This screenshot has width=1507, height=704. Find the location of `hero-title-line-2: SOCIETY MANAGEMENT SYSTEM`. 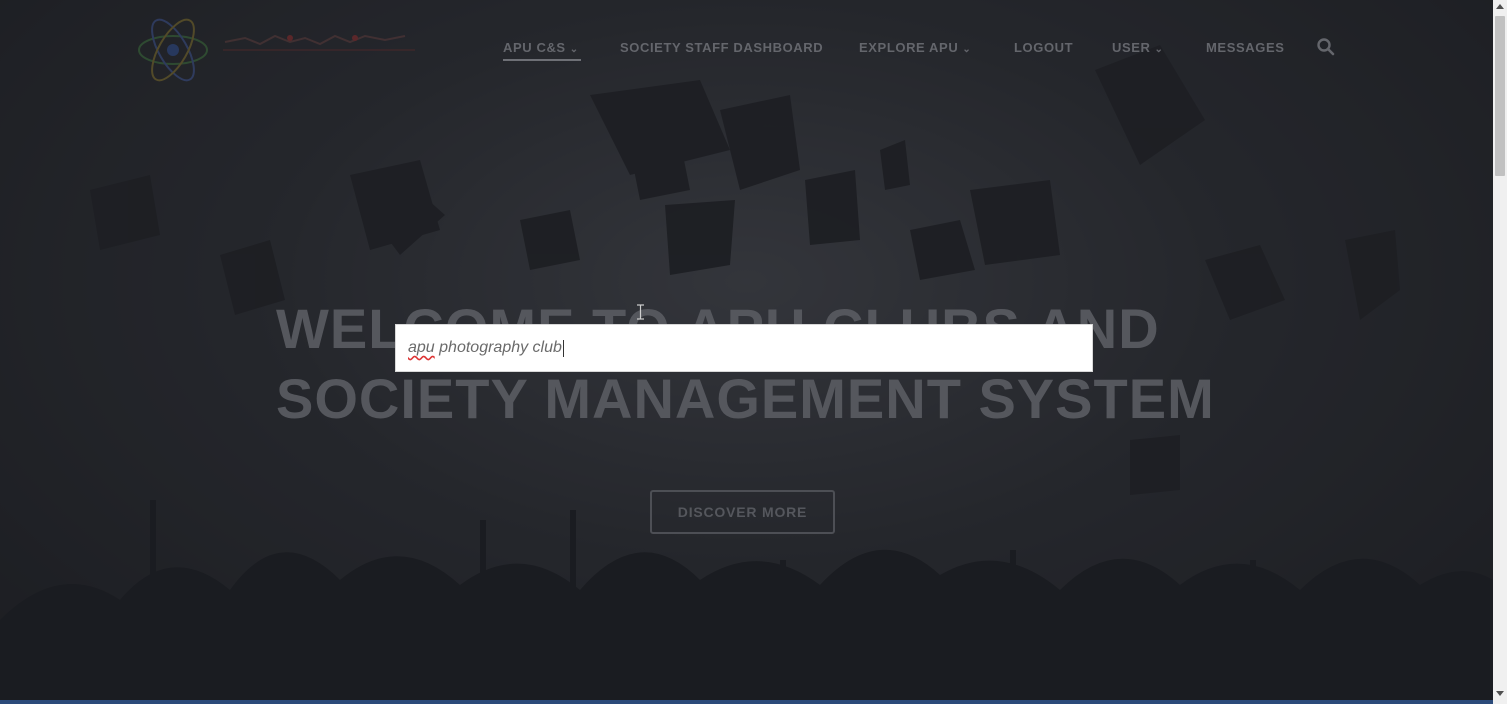

hero-title-line-2: SOCIETY MANAGEMENT SYSTEM is located at coordinates (745, 398).